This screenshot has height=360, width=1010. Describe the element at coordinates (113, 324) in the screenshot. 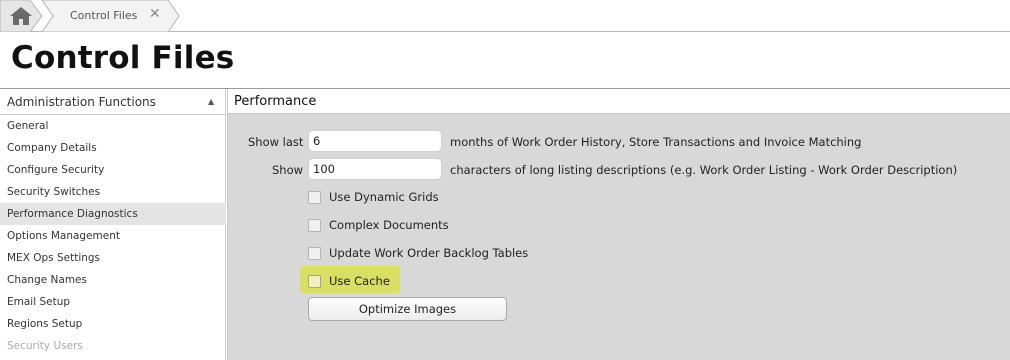

I see `sidebar-item-regions-setup: Regions Setup` at that location.